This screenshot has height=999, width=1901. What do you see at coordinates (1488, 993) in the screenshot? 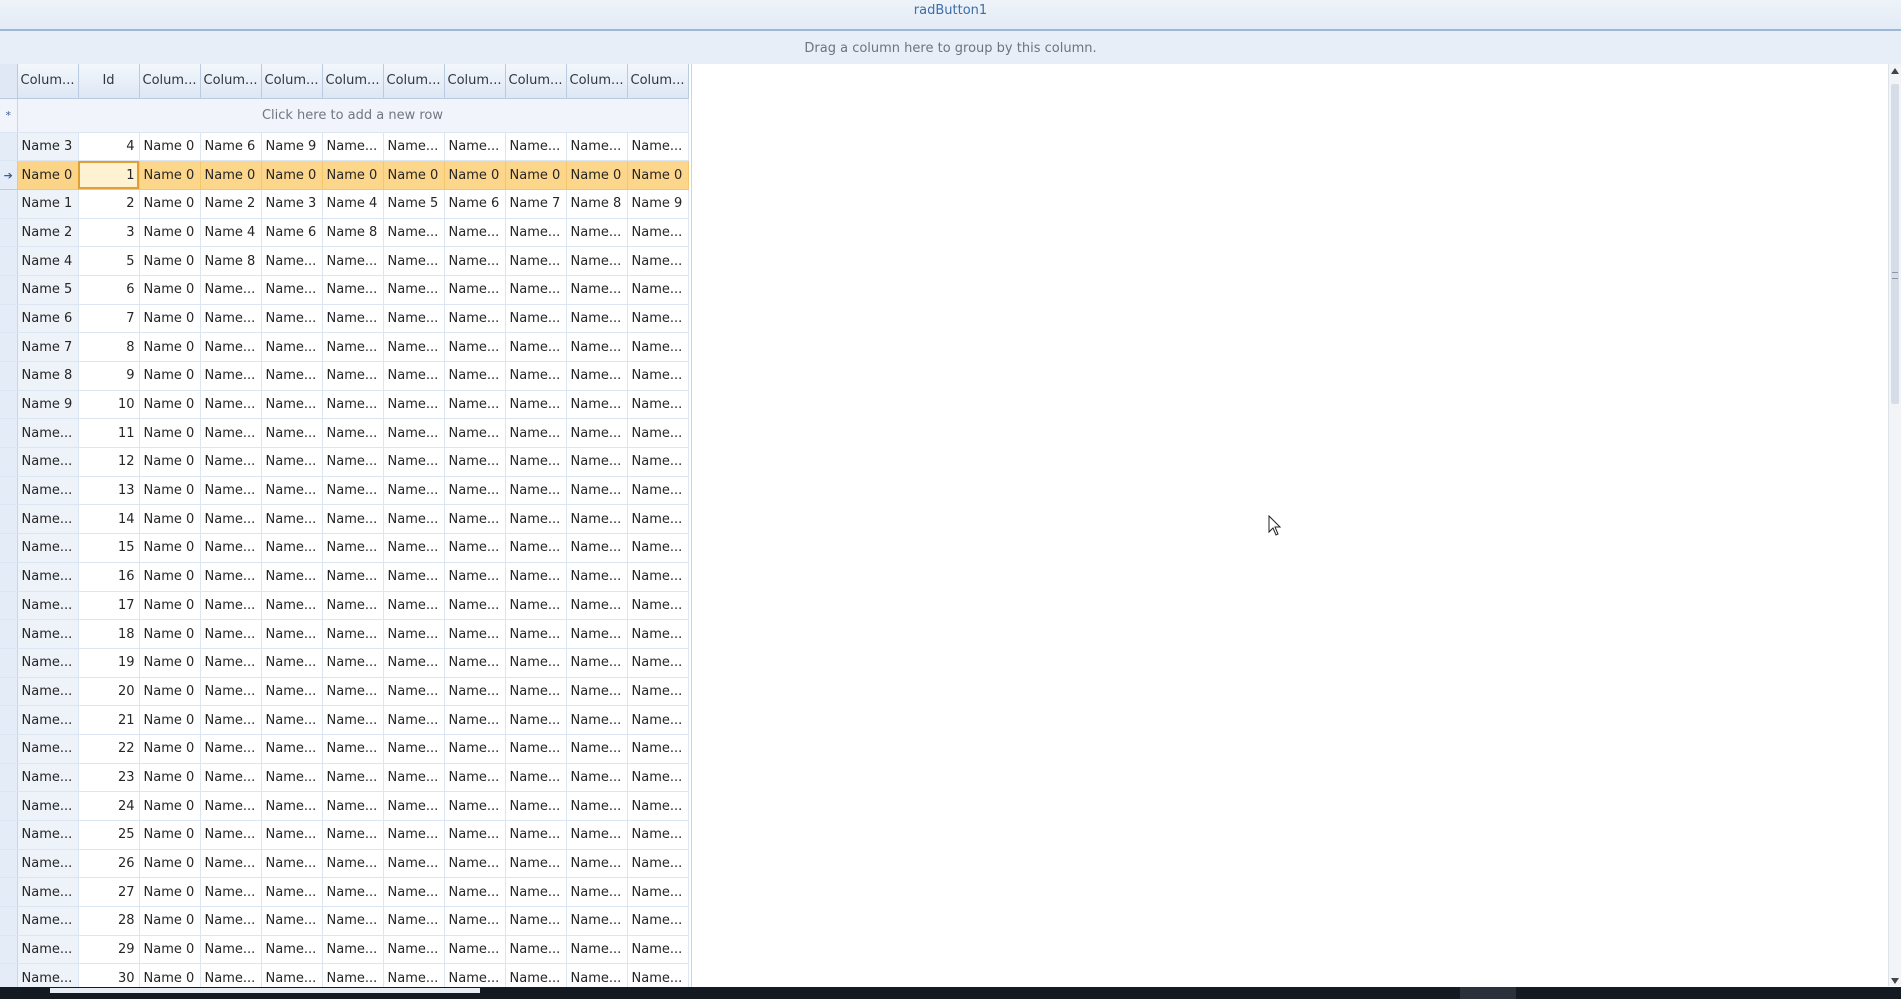
I see `taskbar-active-item` at bounding box center [1488, 993].